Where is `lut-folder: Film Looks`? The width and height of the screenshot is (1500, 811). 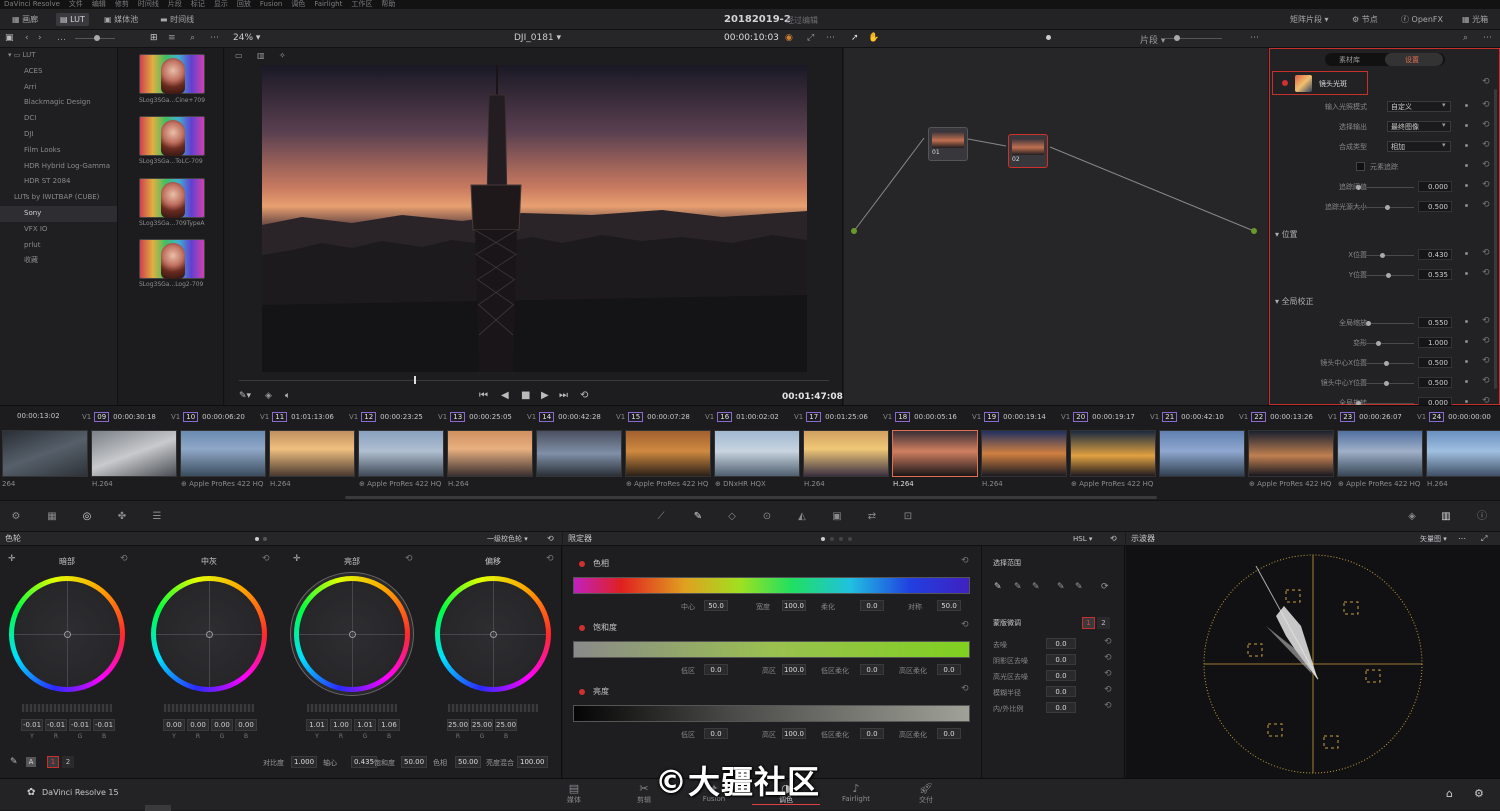 lut-folder: Film Looks is located at coordinates (58, 151).